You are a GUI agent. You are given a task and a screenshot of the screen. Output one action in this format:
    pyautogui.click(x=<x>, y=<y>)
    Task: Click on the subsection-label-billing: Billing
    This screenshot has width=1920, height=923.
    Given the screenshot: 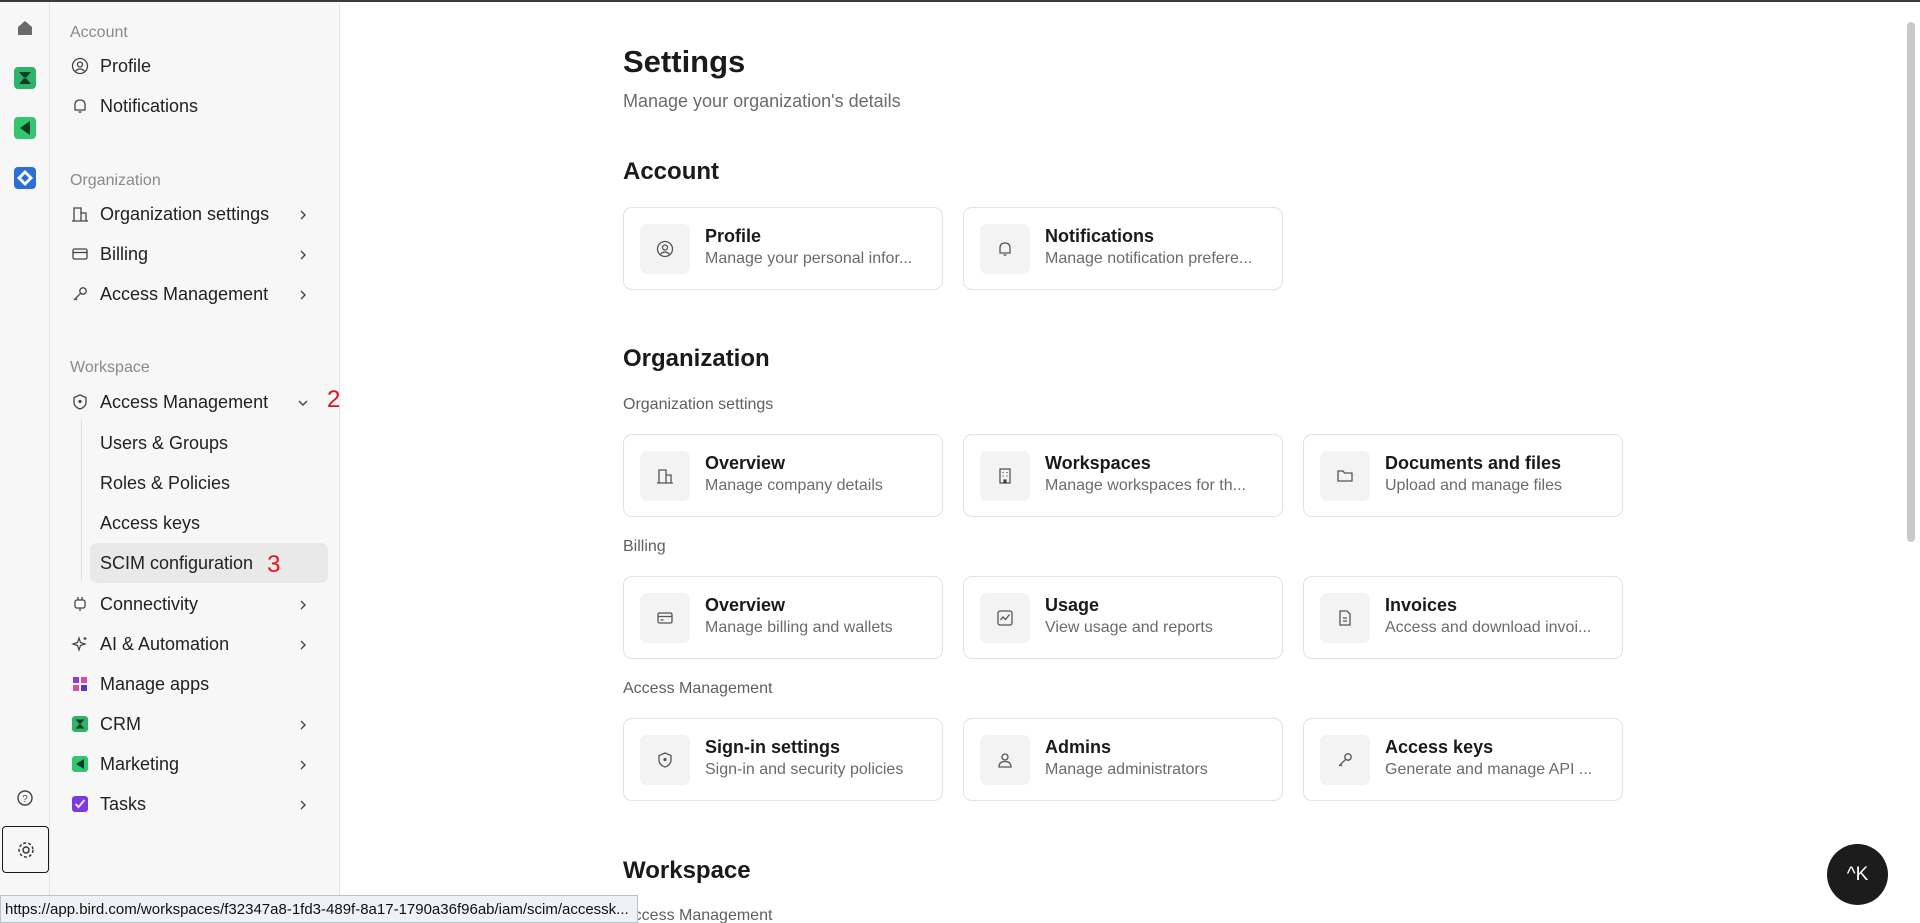 What is the action you would take?
    pyautogui.click(x=644, y=546)
    